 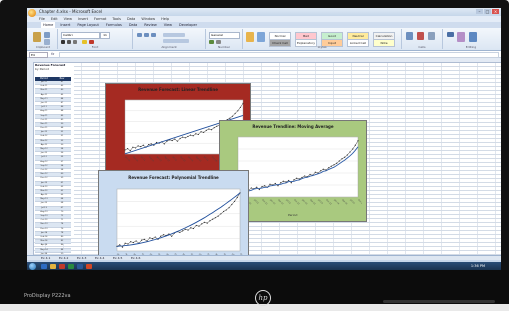 What do you see at coordinates (62, 178) in the screenshot?
I see `cell-rev: 59` at bounding box center [62, 178].